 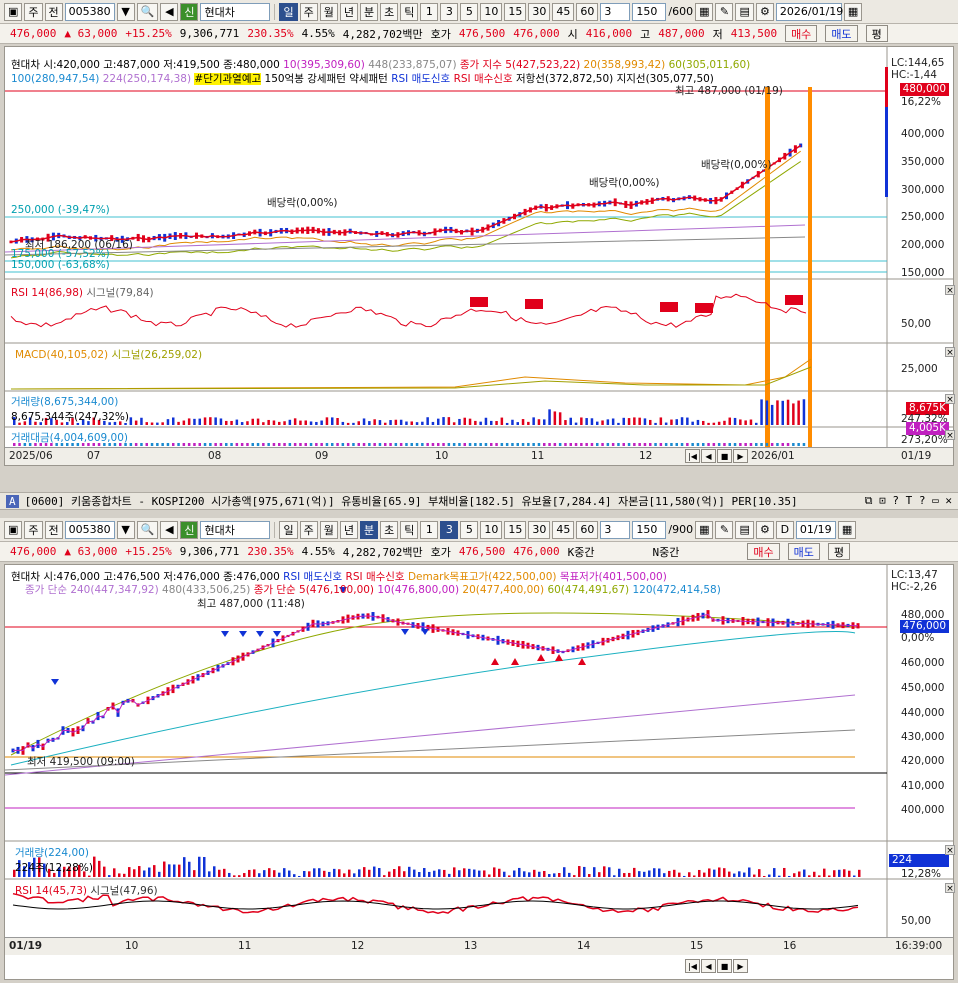 What do you see at coordinates (784, 529) in the screenshot?
I see `d-checkbox: D` at bounding box center [784, 529].